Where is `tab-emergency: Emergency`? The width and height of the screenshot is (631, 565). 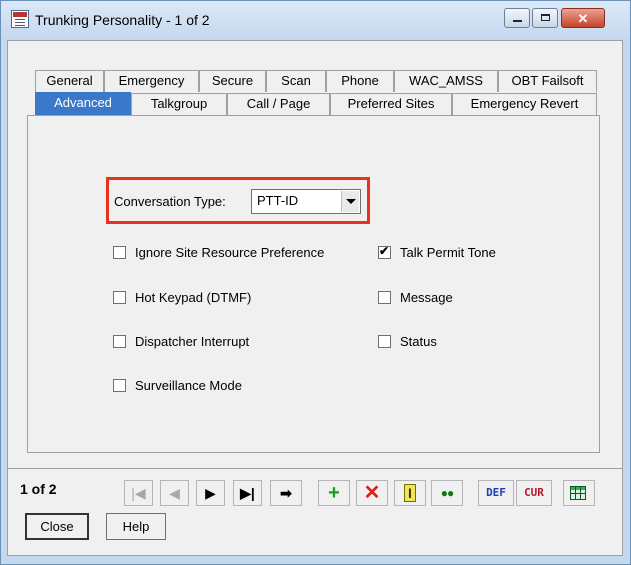
tab-emergency: Emergency is located at coordinates (151, 81).